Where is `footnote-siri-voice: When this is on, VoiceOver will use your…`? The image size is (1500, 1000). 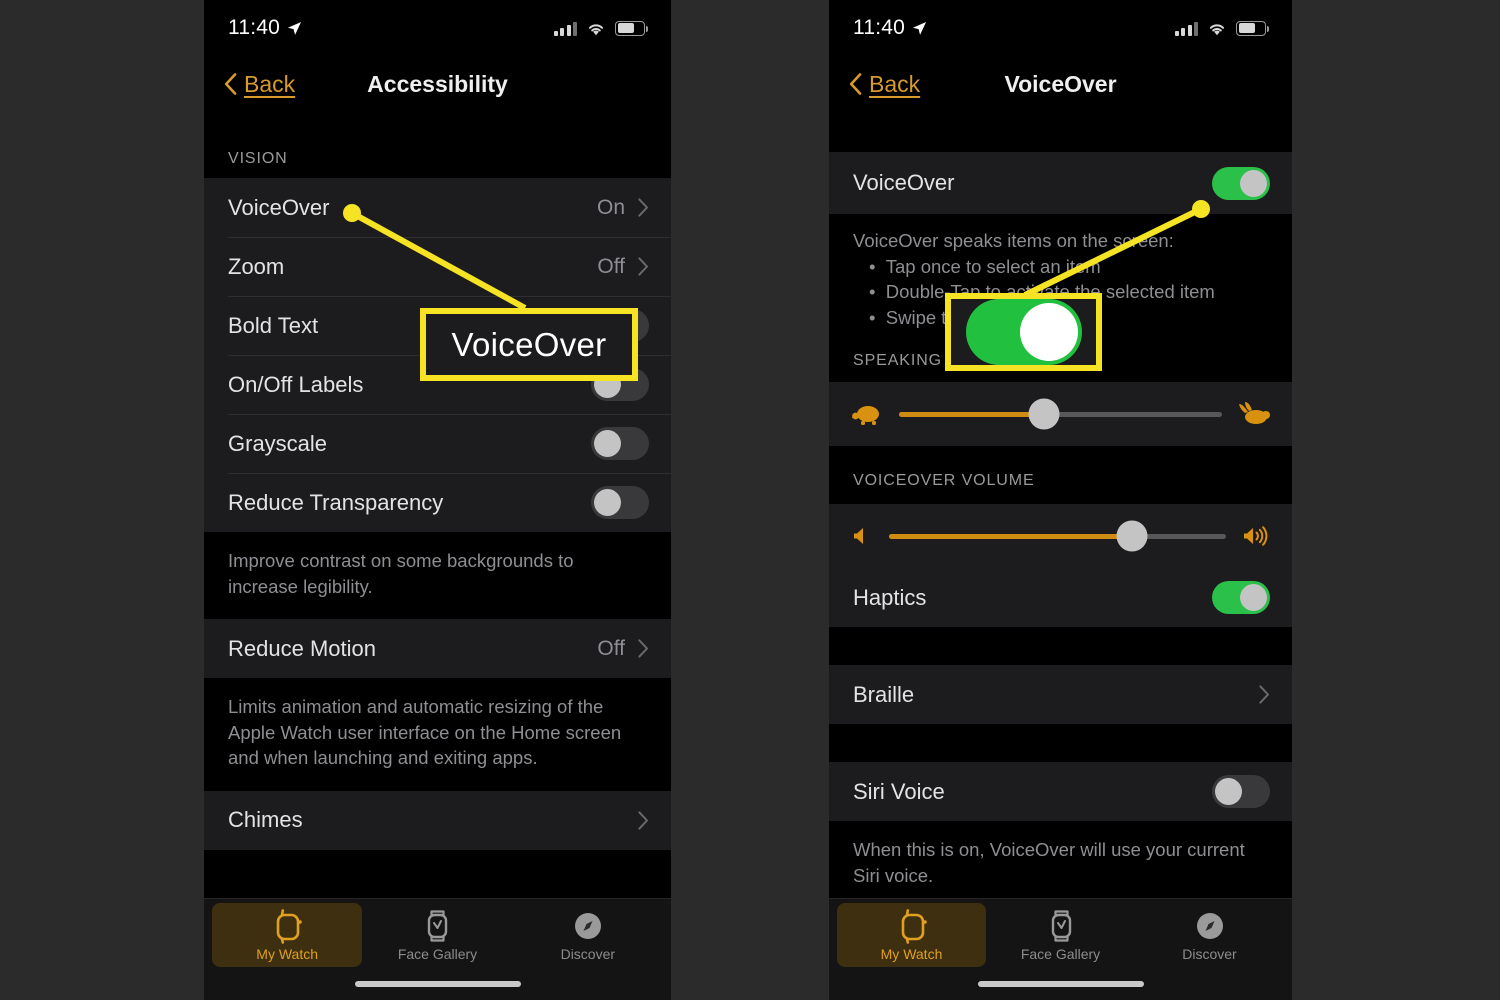 footnote-siri-voice: When this is on, VoiceOver will use your… is located at coordinates (1060, 865).